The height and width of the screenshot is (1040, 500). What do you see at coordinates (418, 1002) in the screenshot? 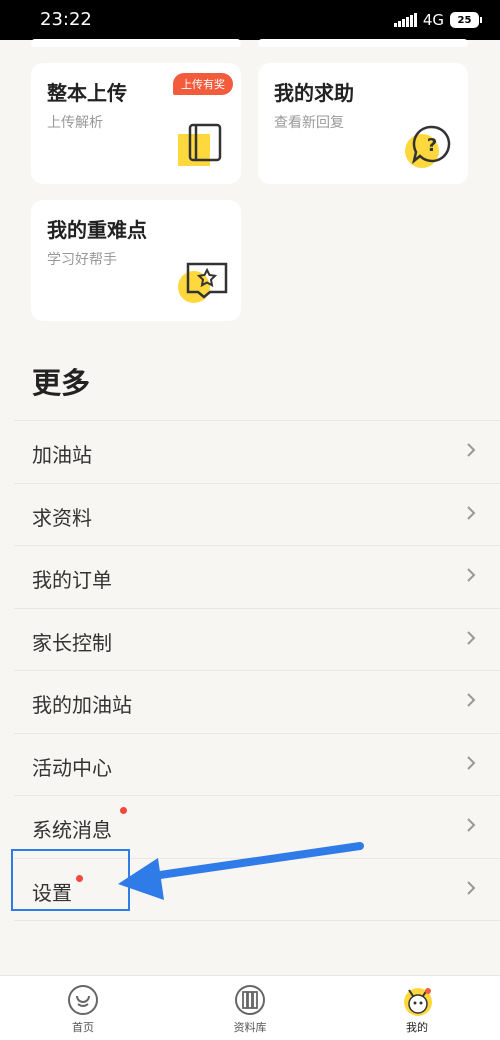
I see `profile-avatar-icon` at bounding box center [418, 1002].